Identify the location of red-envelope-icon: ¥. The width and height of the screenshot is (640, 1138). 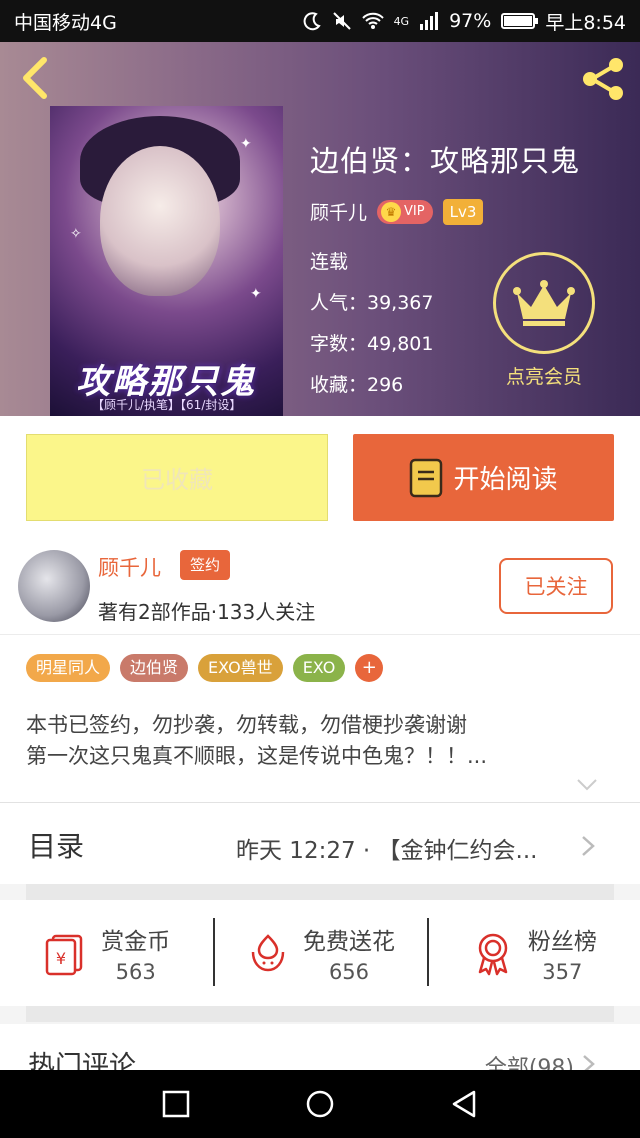
(64, 955).